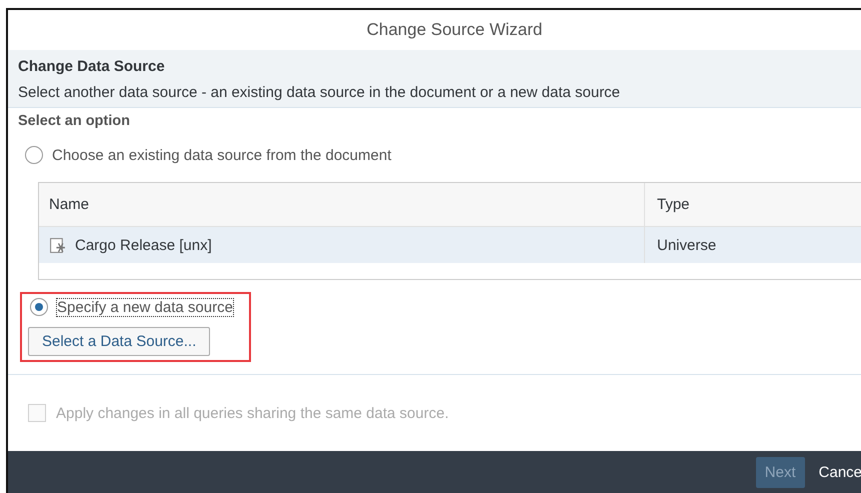 The image size is (861, 493). What do you see at coordinates (686, 245) in the screenshot?
I see `table-cell: Universe` at bounding box center [686, 245].